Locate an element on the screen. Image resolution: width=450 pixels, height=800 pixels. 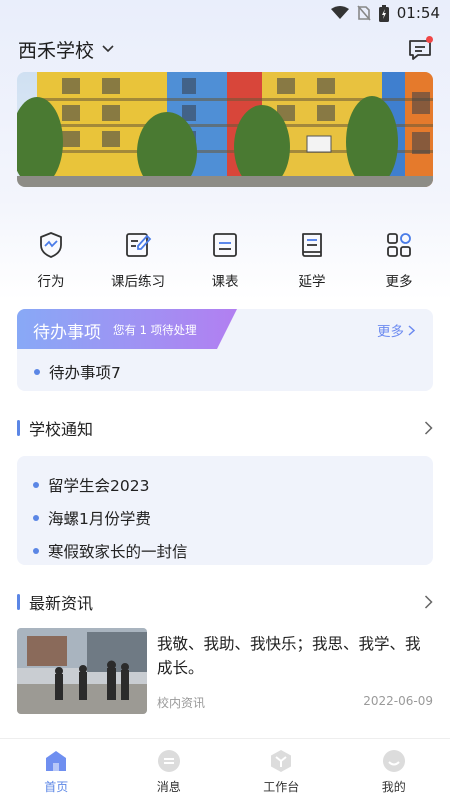
tab-workbench: 工作台 is located at coordinates (281, 769).